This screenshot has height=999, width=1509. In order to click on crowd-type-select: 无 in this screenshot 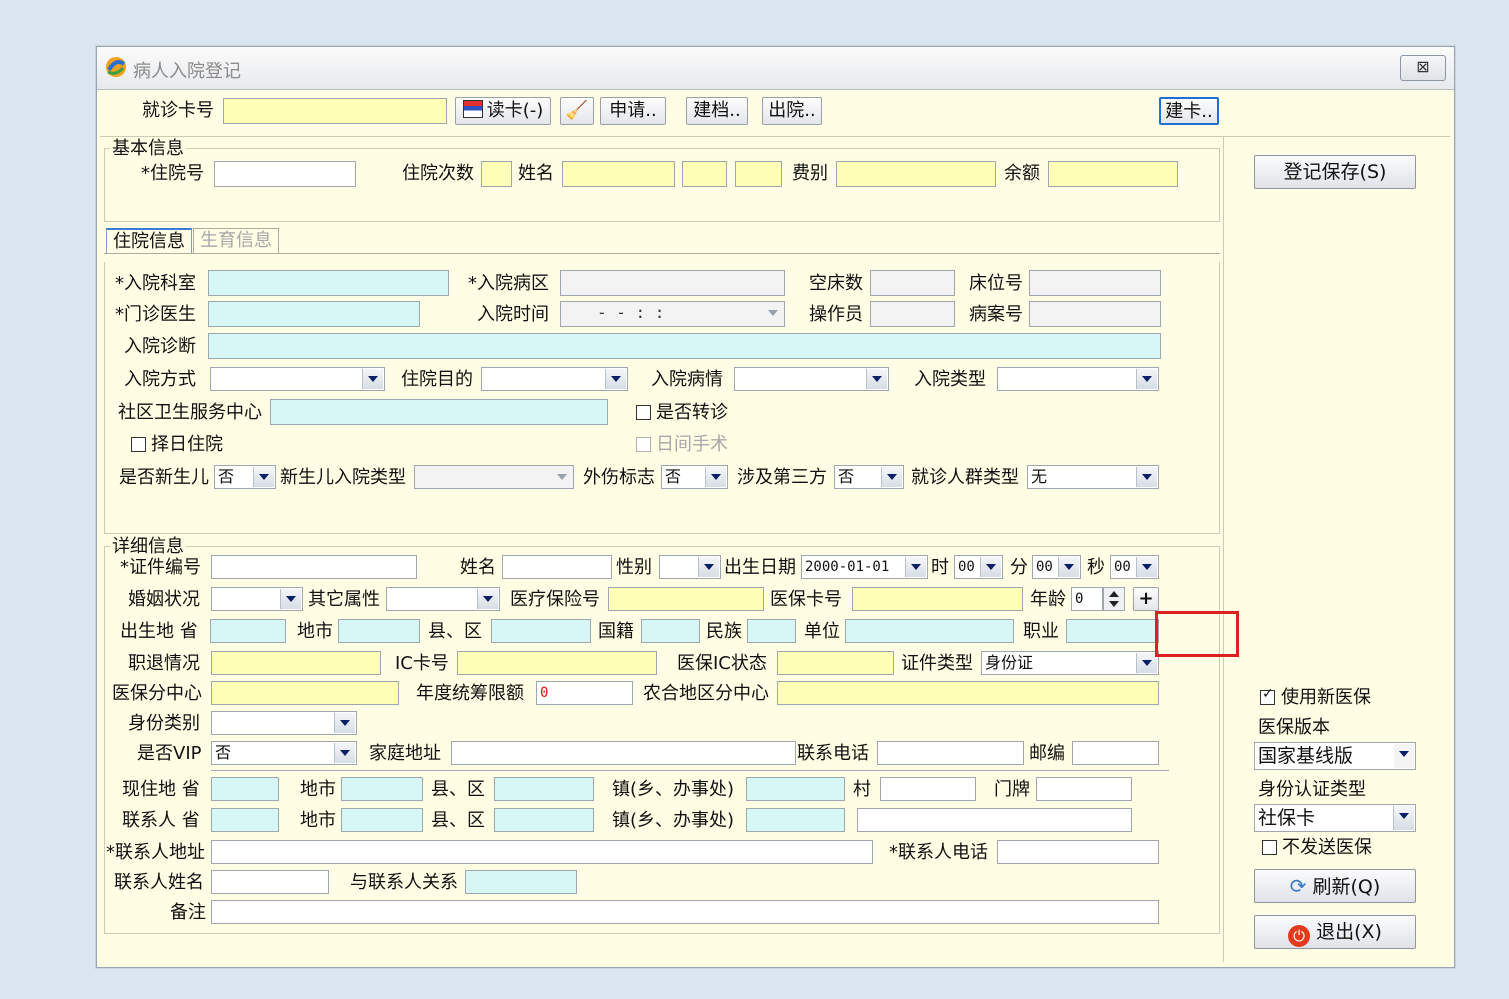, I will do `click(1093, 477)`.